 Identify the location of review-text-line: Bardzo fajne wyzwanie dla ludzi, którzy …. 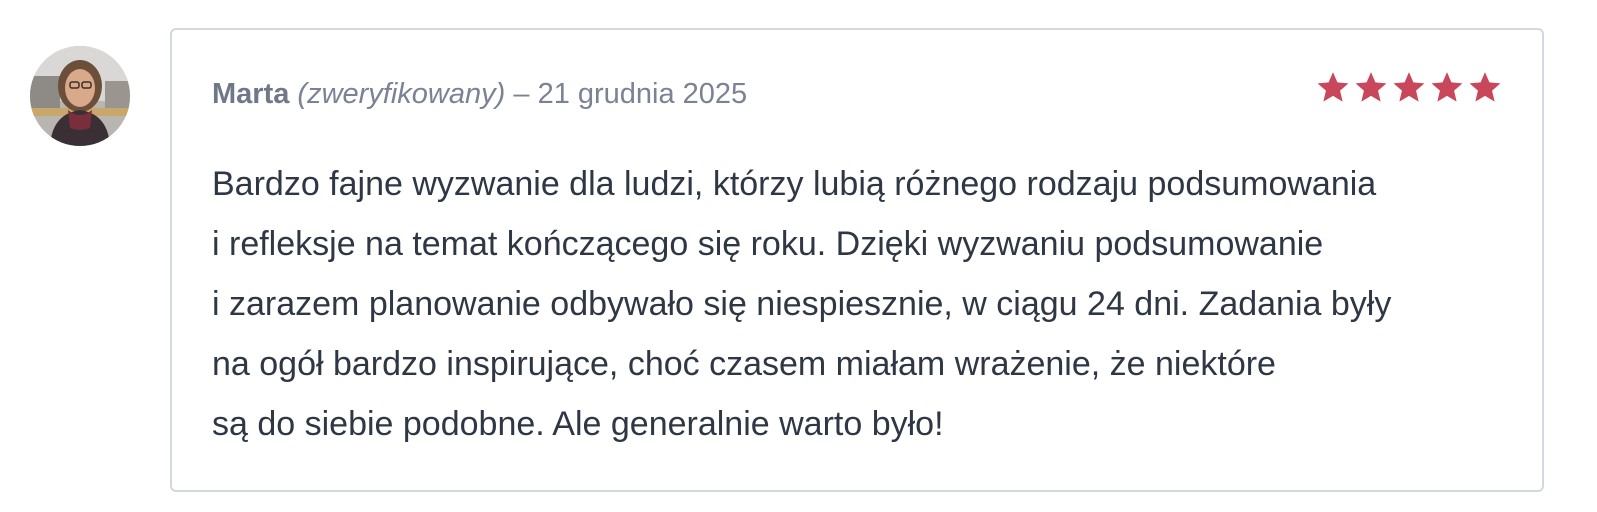
(794, 184).